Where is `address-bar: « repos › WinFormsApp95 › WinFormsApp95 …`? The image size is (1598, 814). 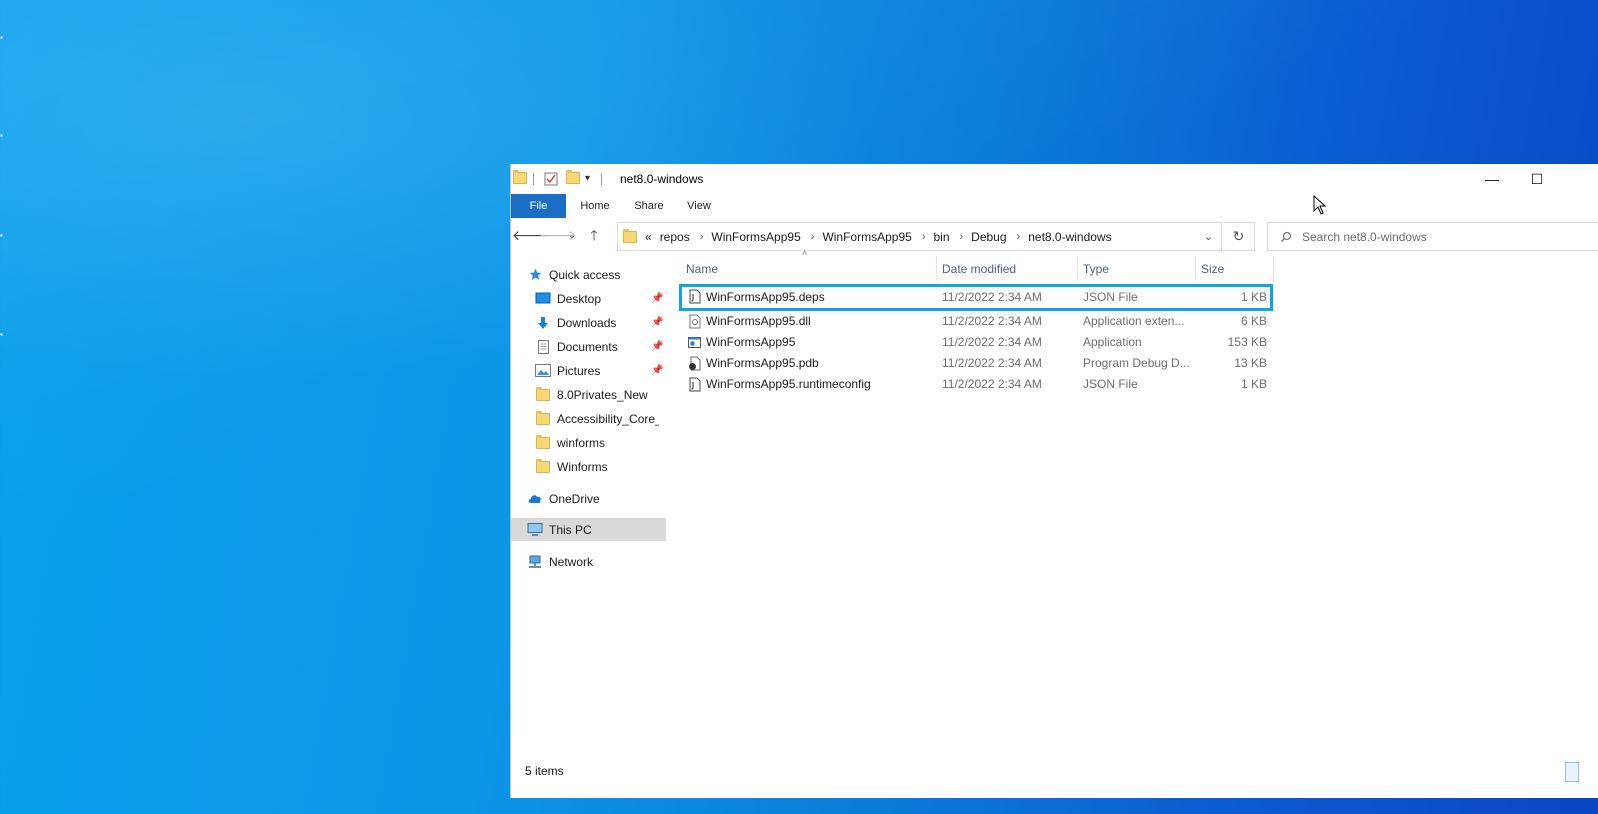
address-bar: « repos › WinFormsApp95 › WinFormsApp95 … is located at coordinates (919, 236).